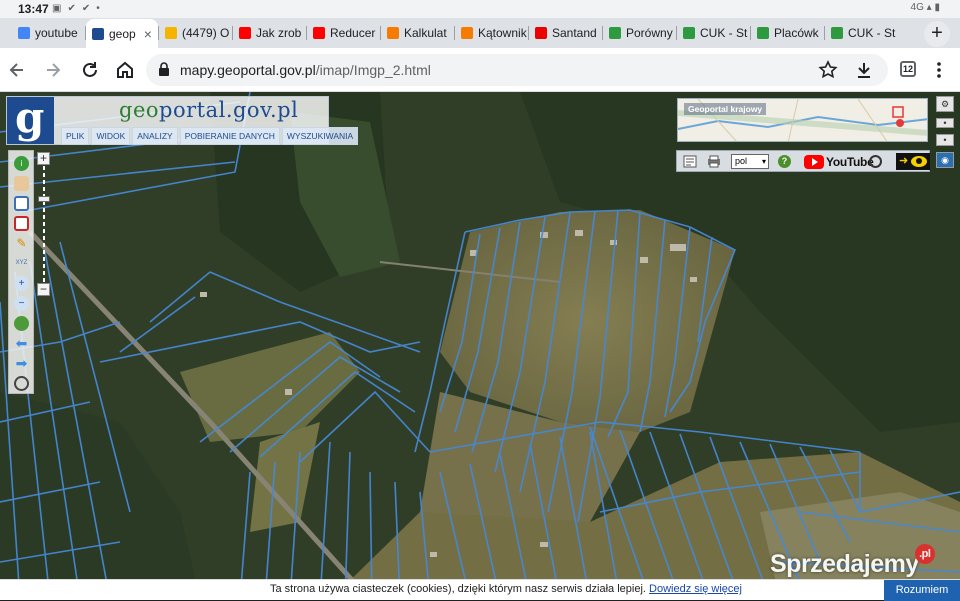  I want to click on a-icon, so click(467, 33).